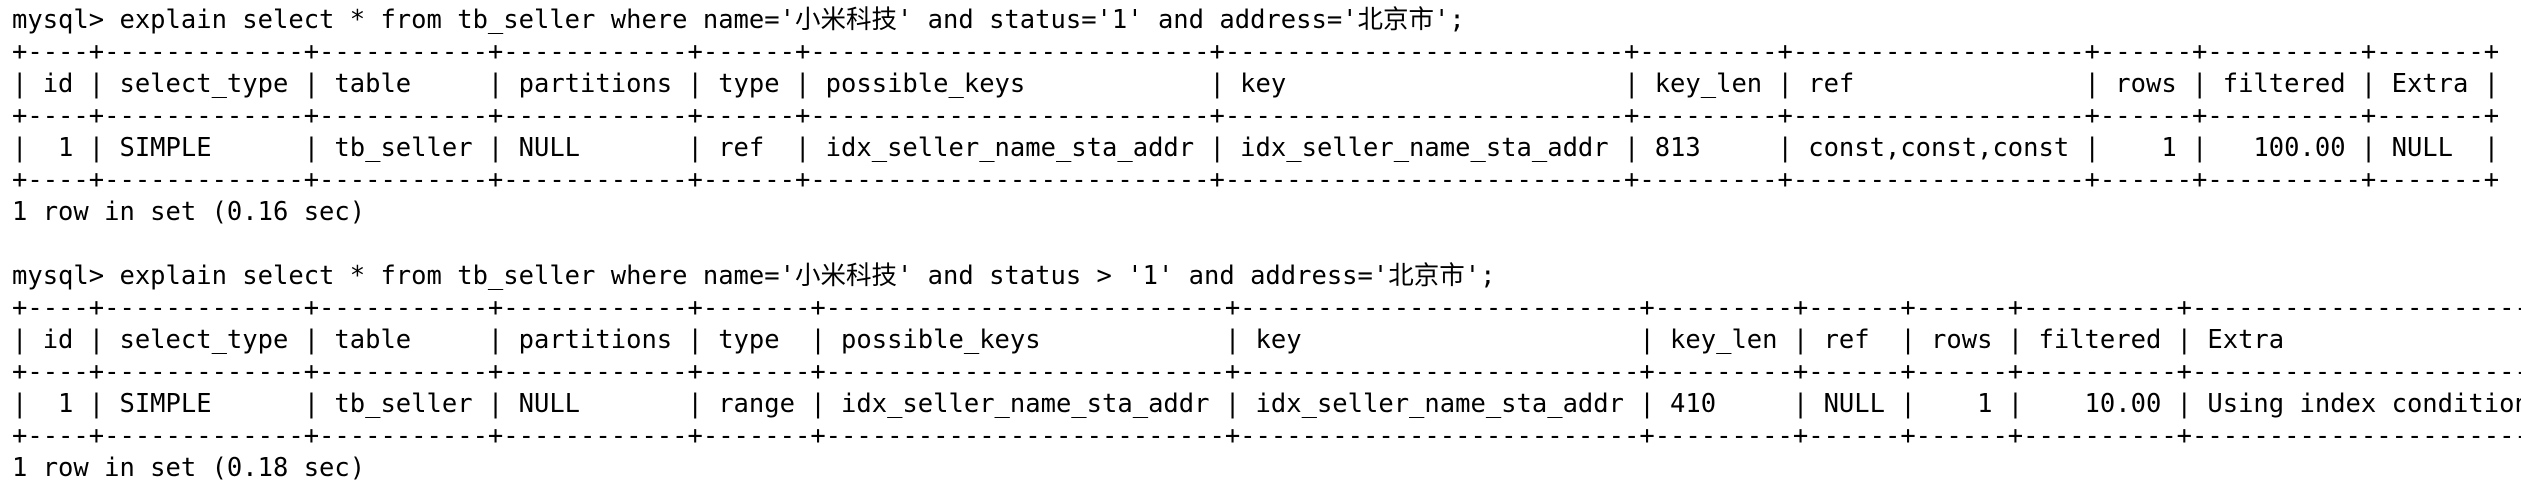 The height and width of the screenshot is (504, 2521). What do you see at coordinates (189, 468) in the screenshot?
I see `query2-result-summary: 1 row in set (0.18 sec)` at bounding box center [189, 468].